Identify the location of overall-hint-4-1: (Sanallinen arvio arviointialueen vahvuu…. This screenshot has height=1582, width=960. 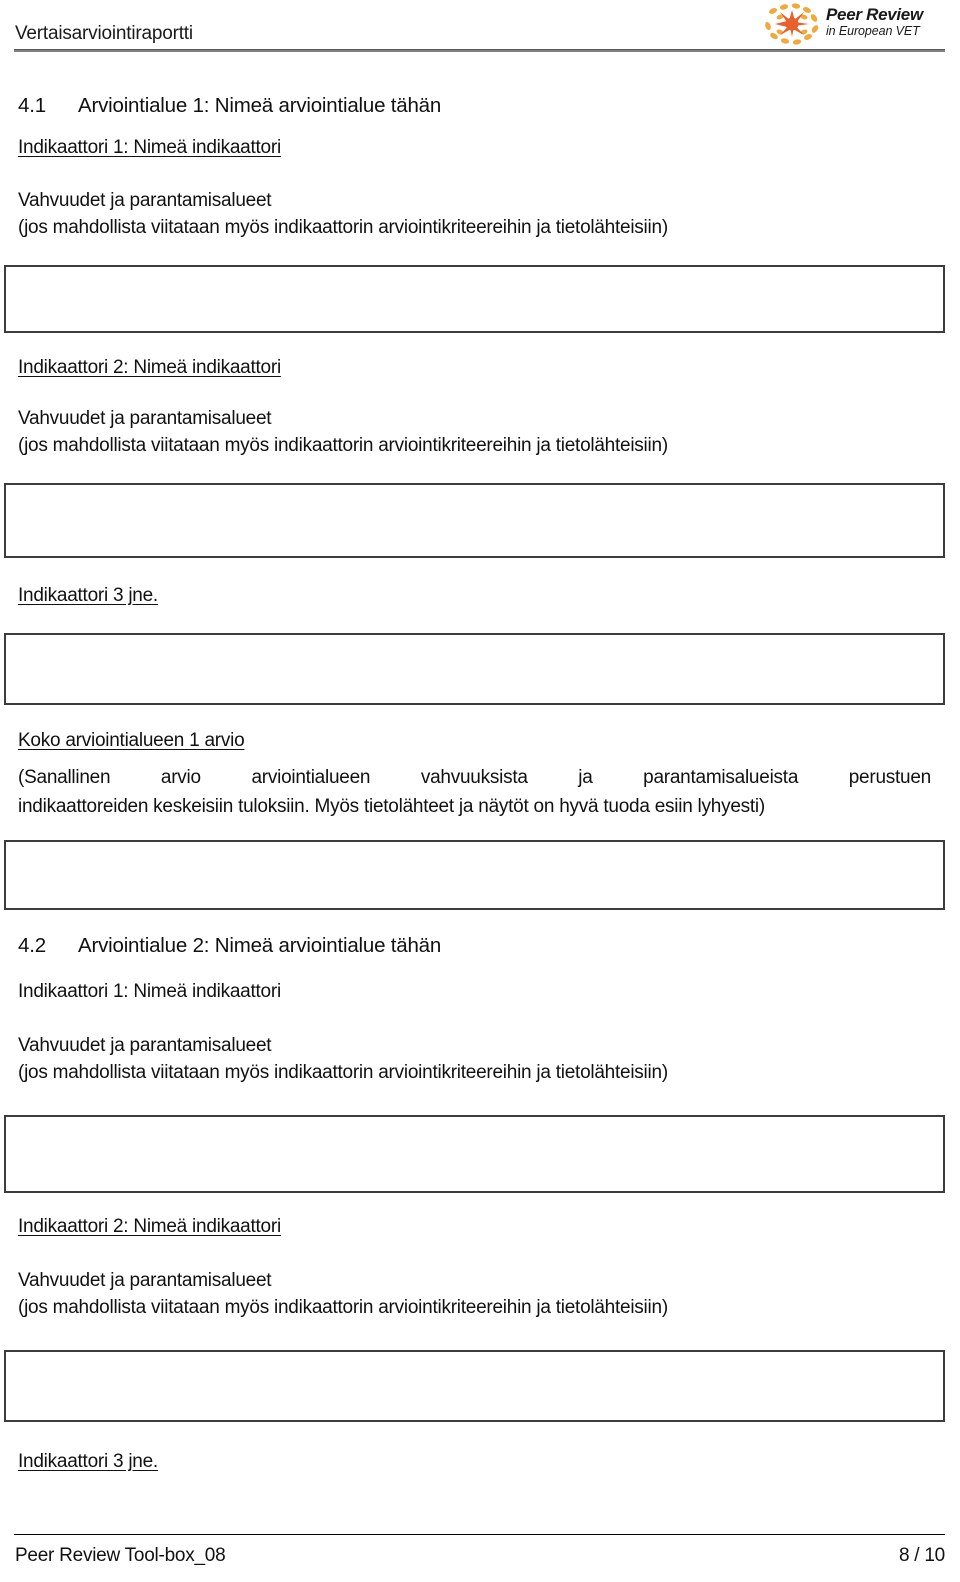
(474, 792).